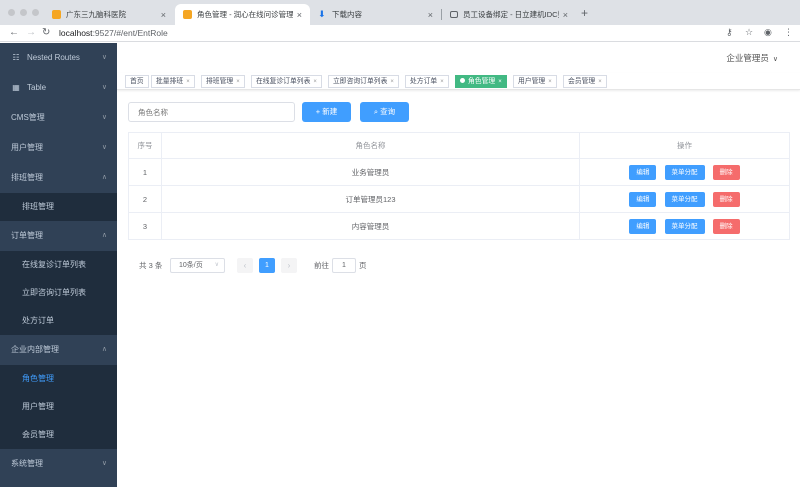  I want to click on page-number-current: 1, so click(267, 265).